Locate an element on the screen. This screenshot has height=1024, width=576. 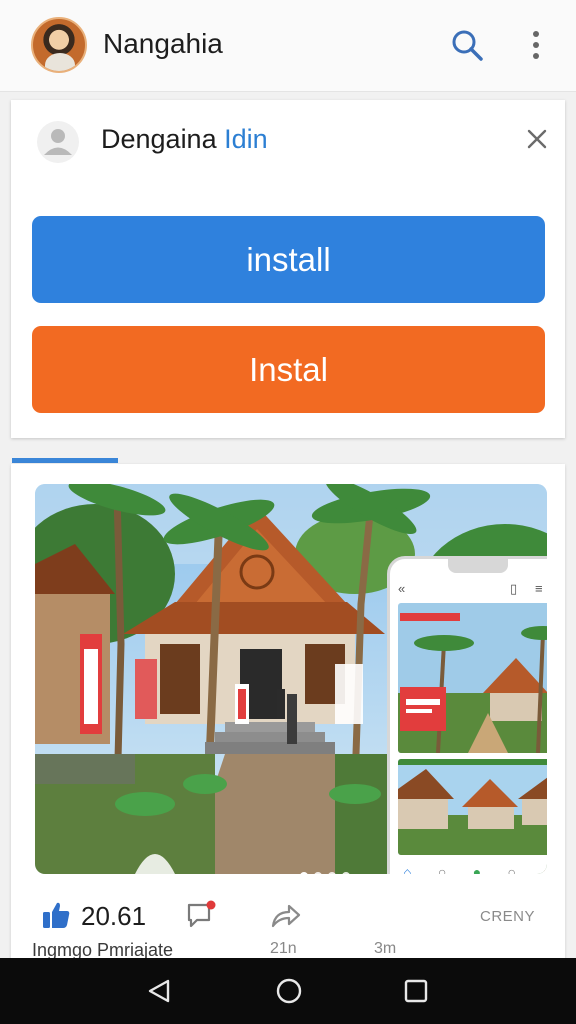
user-placeholder-icon is located at coordinates (58, 142).